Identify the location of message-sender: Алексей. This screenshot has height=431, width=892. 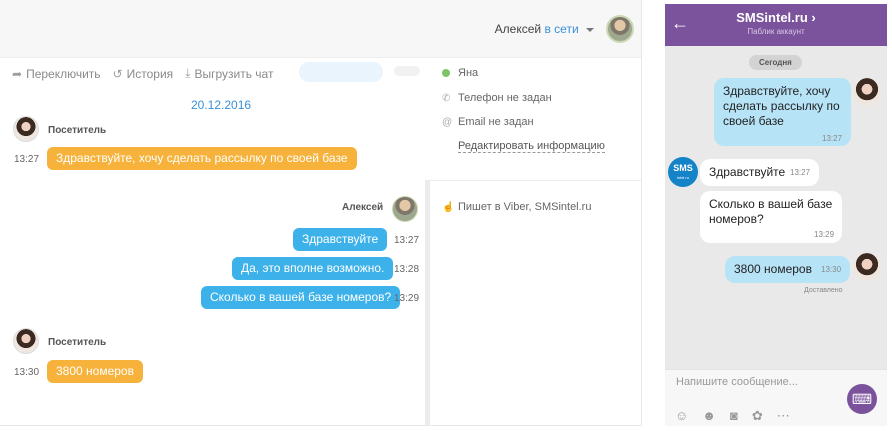
(363, 207).